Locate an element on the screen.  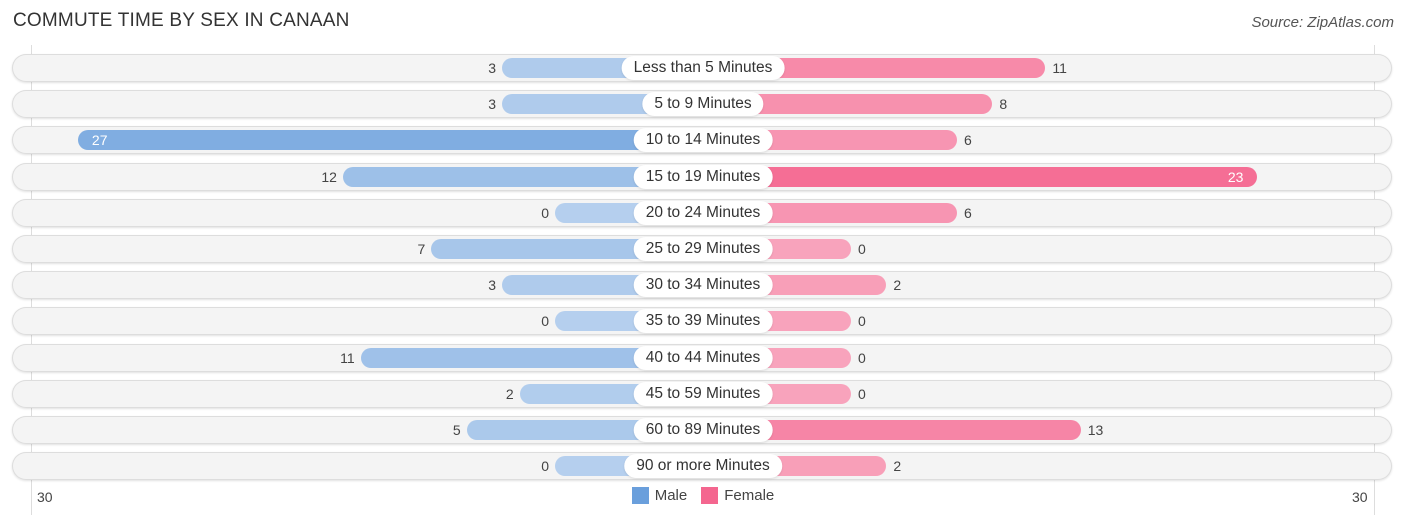
category-label: 20 to 24 Minutes is located at coordinates (703, 212).